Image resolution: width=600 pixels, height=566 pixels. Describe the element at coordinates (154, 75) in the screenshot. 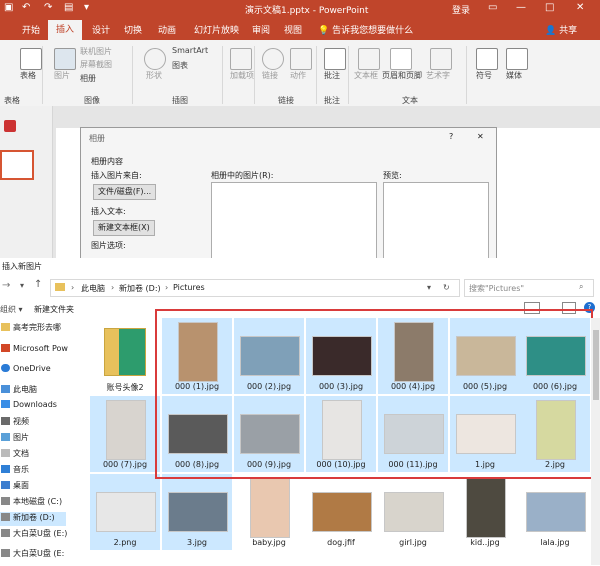

I see `shapes-button: 形状` at that location.